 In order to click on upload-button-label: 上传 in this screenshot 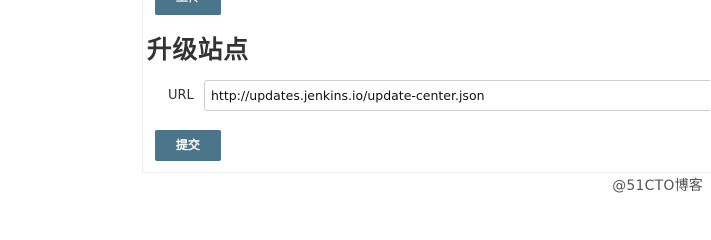, I will do `click(188, 6)`.